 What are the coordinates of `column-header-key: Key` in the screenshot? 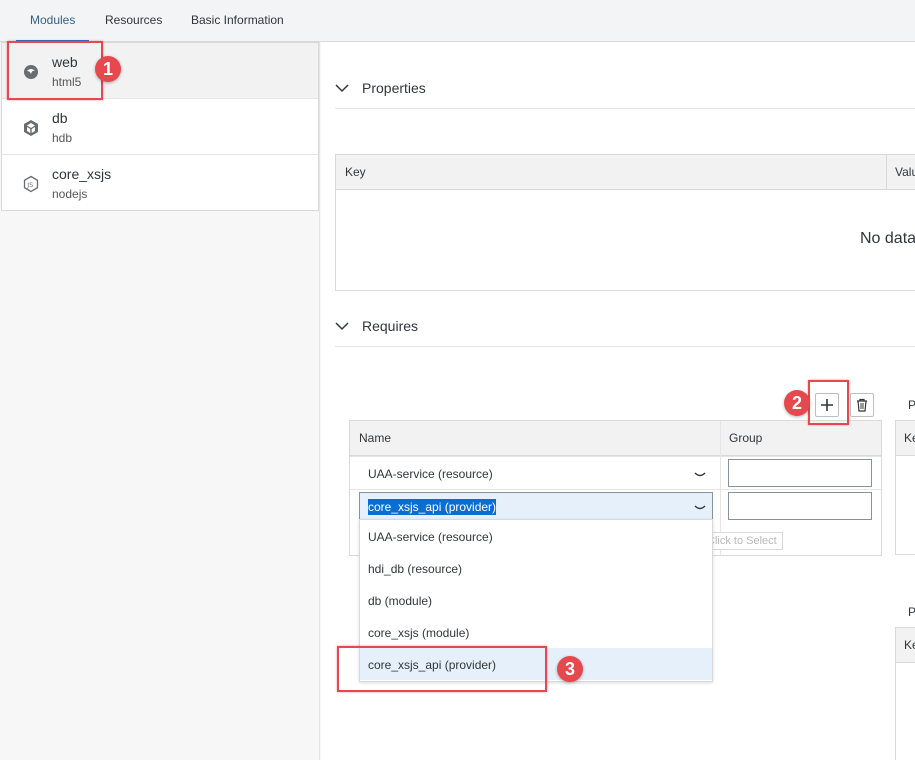 It's located at (611, 172).